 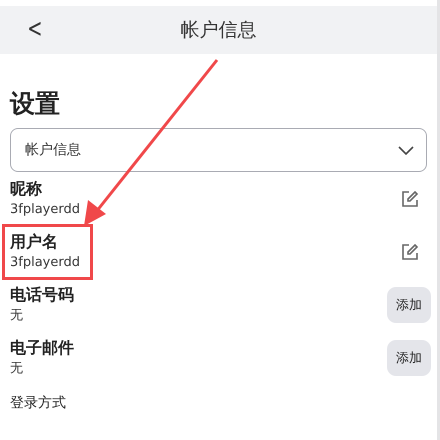 I want to click on back-button: <, so click(x=35, y=29).